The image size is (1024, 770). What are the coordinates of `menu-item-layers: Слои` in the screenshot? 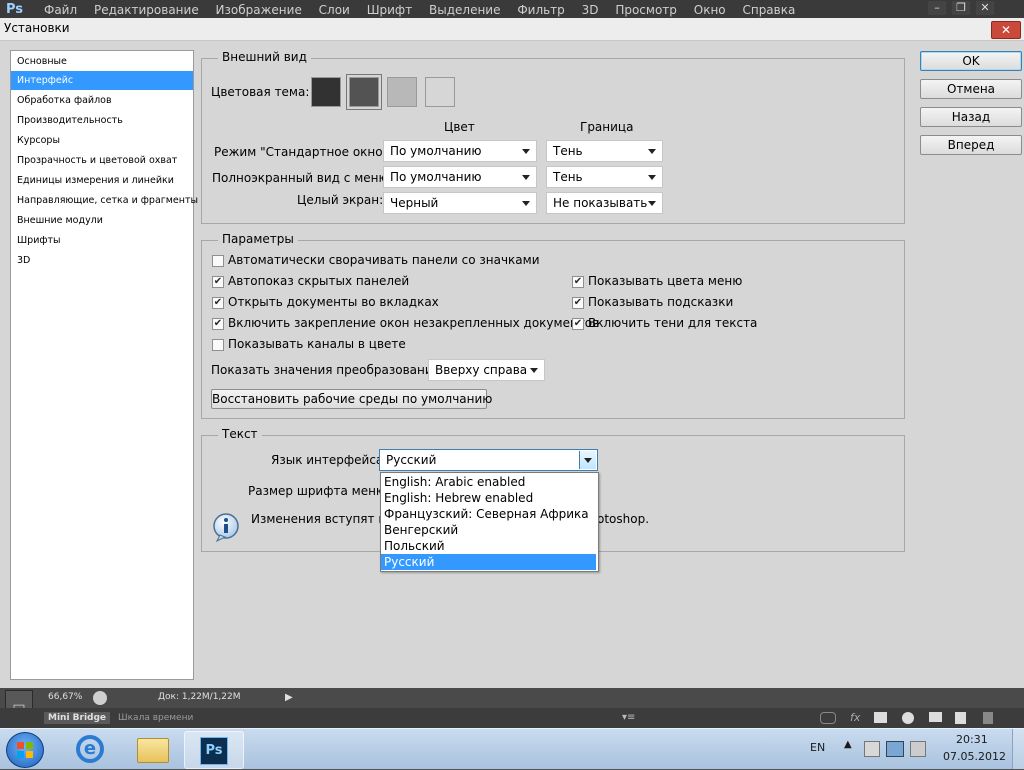 It's located at (334, 10).